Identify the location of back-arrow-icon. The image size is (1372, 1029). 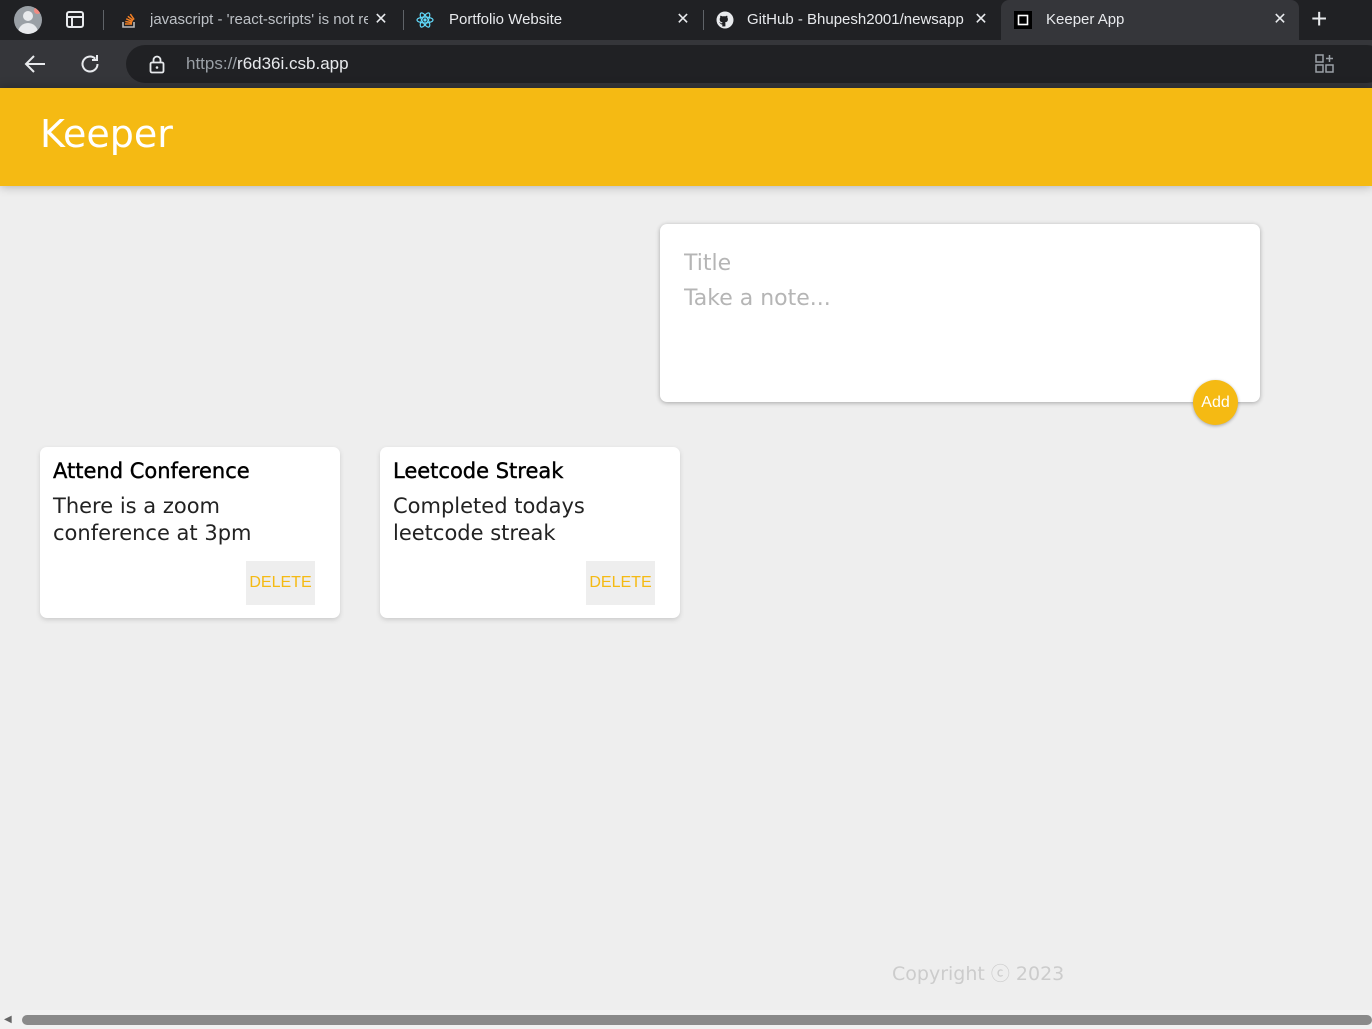
(35, 64).